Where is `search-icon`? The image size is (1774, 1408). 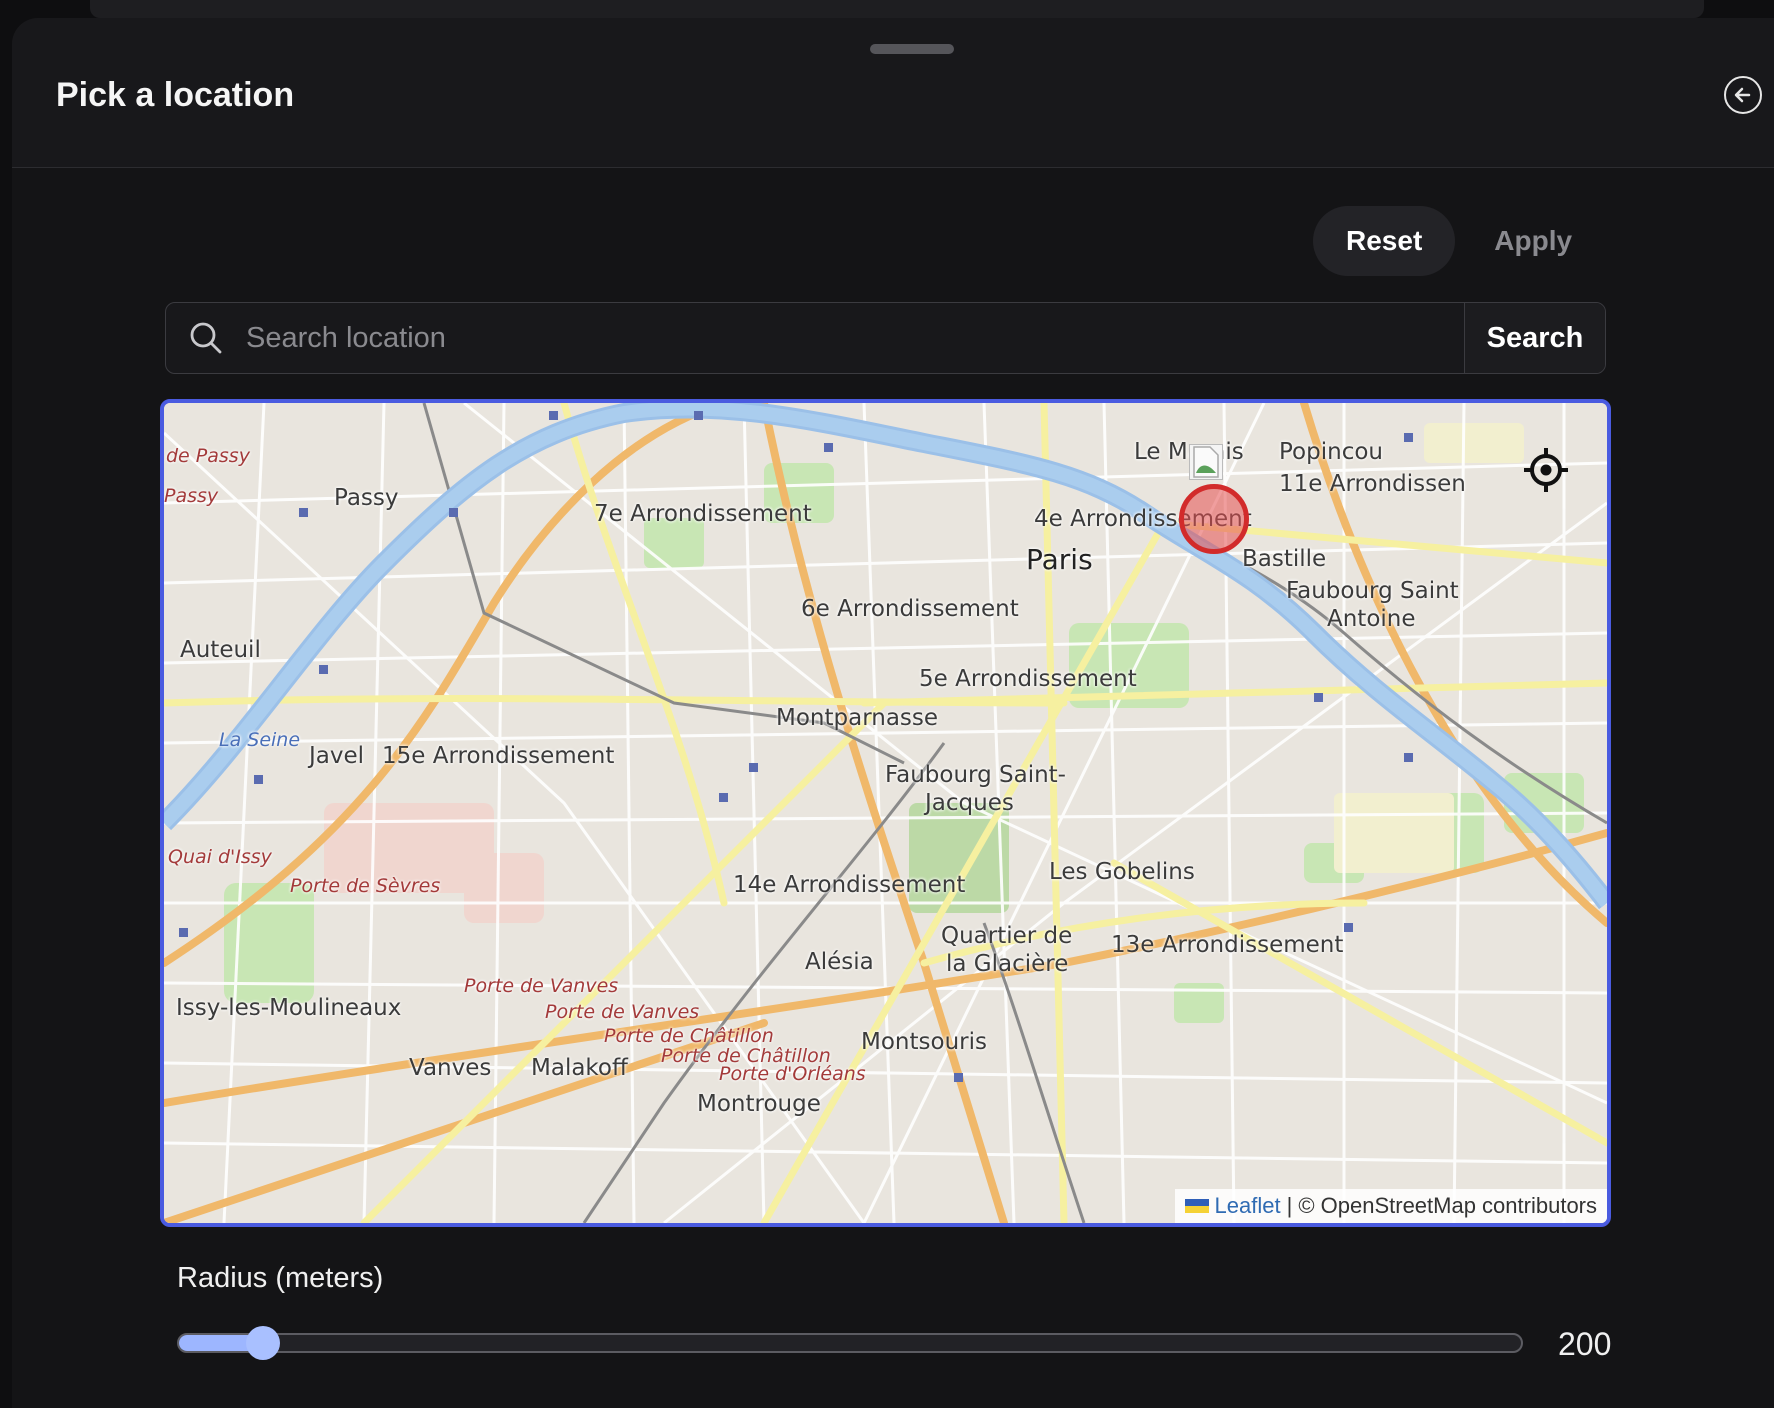 search-icon is located at coordinates (206, 338).